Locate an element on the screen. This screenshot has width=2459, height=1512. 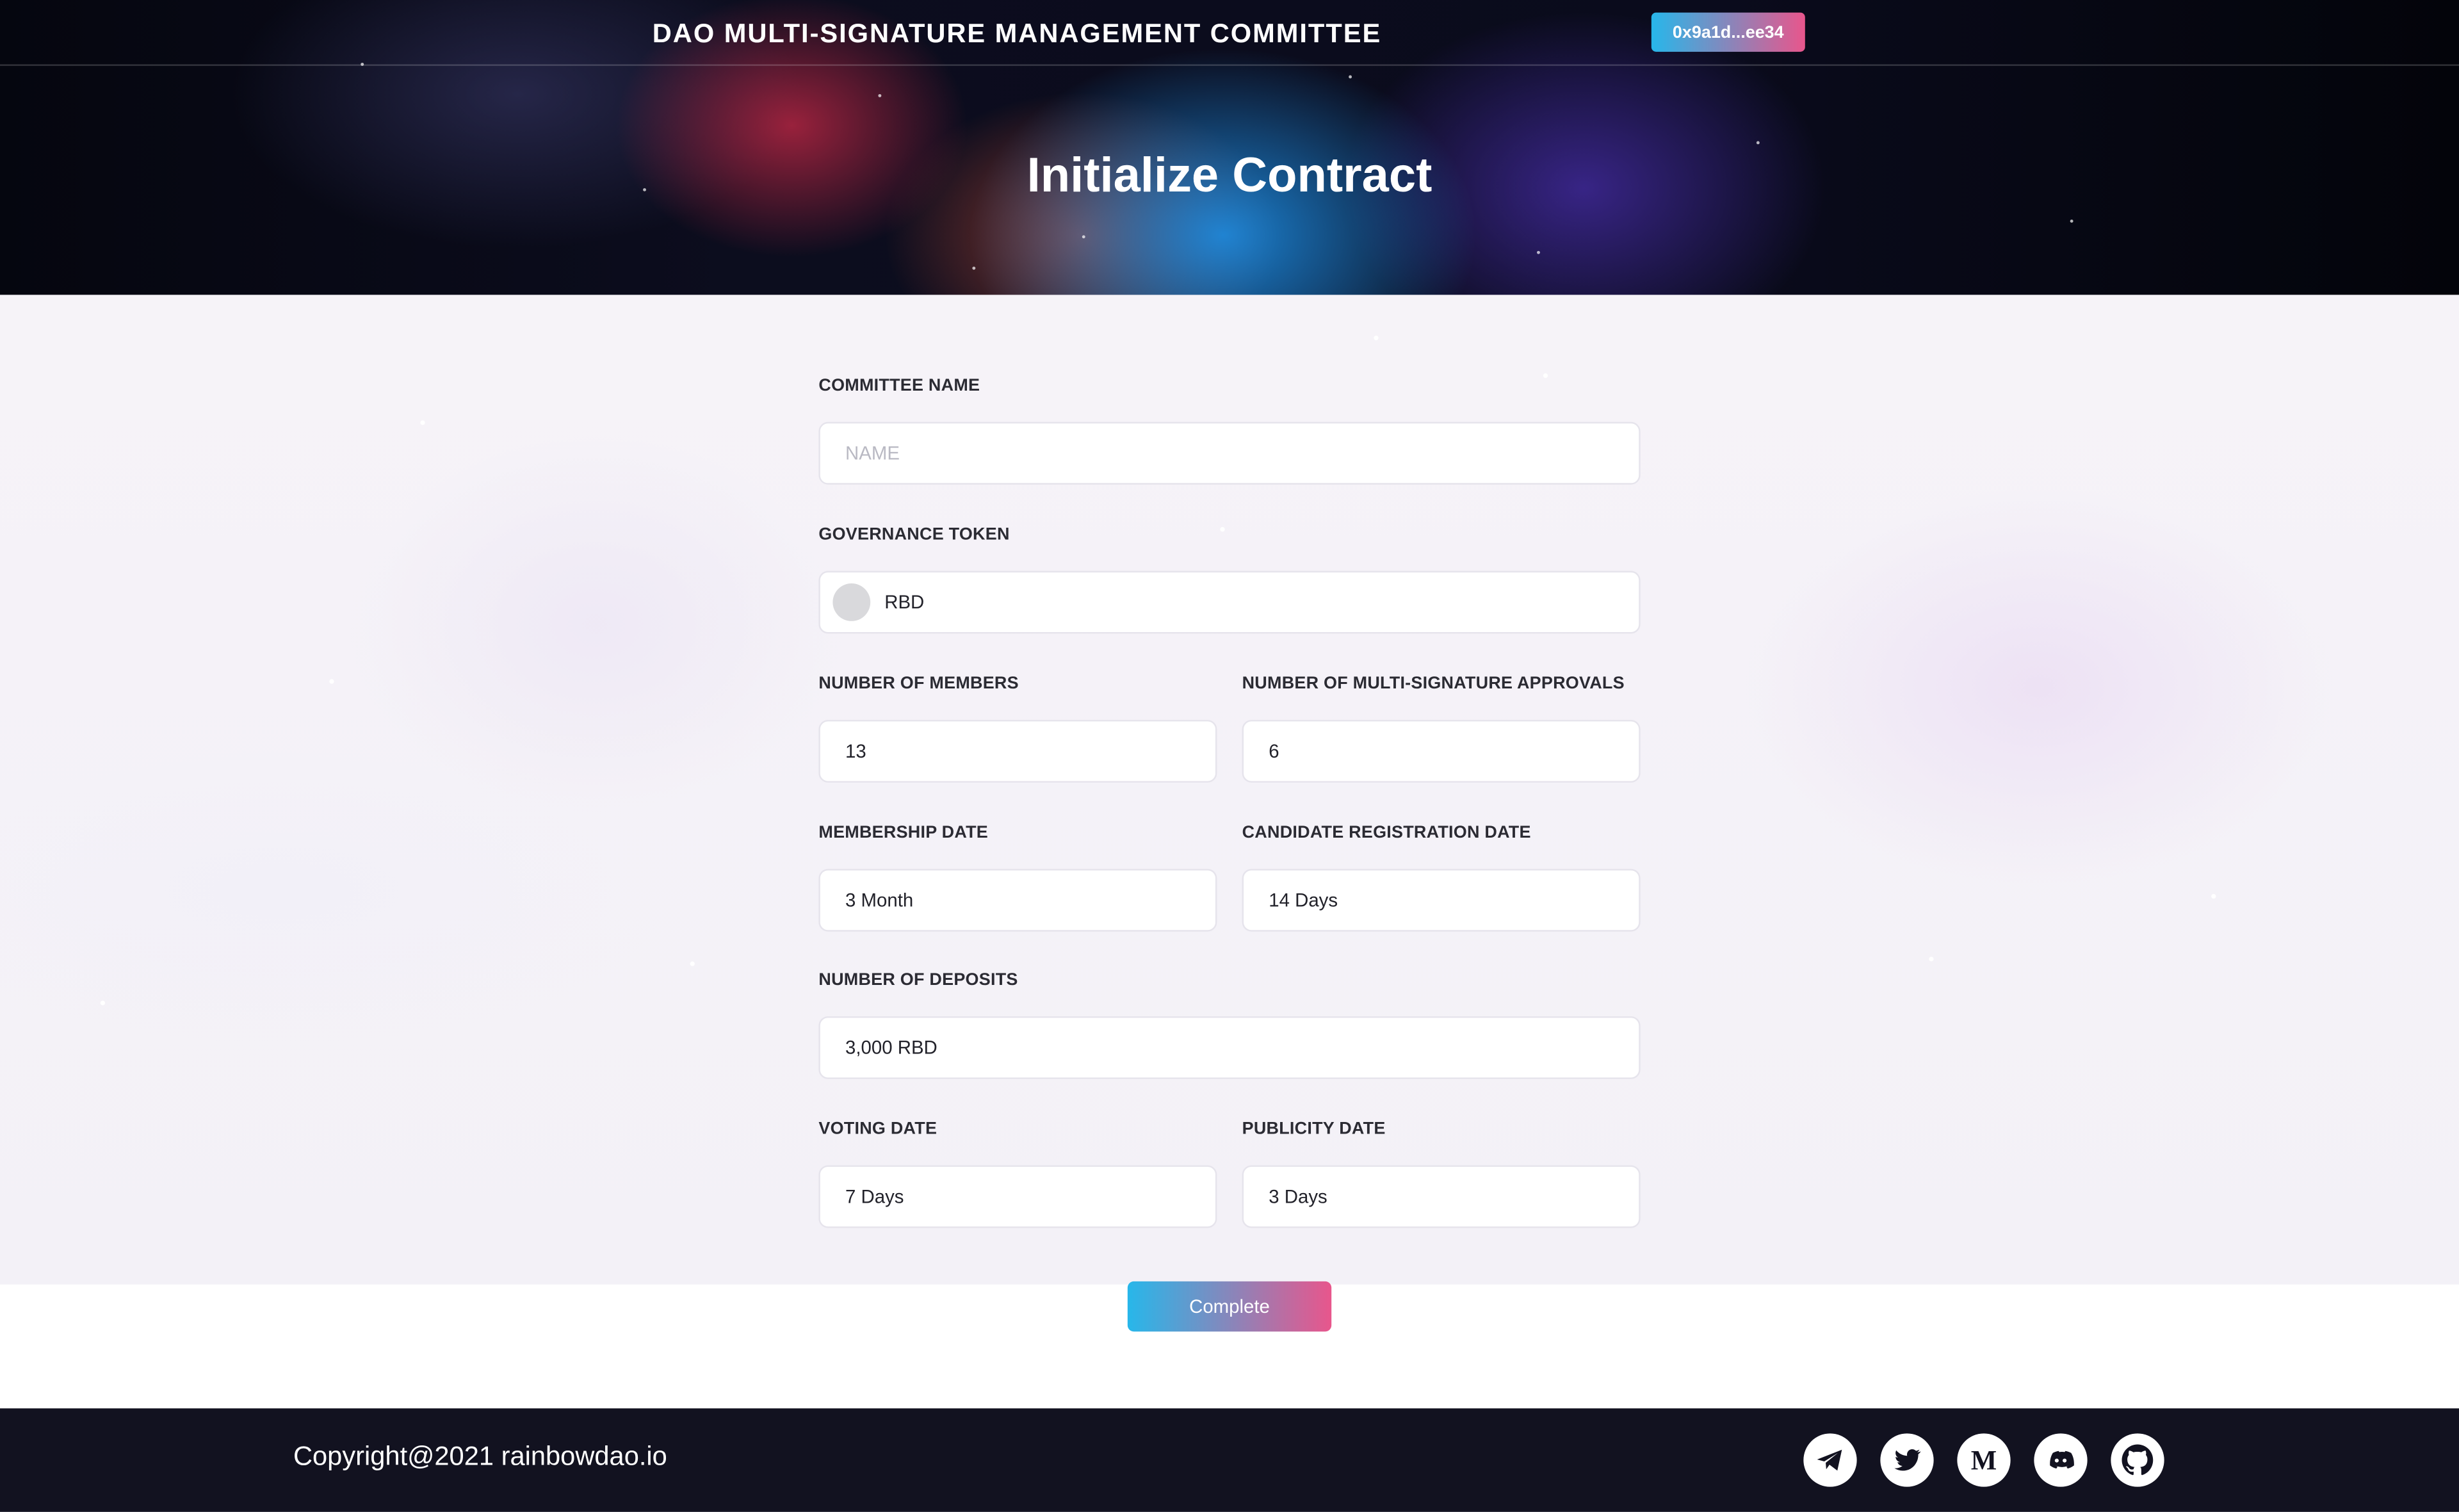
discord-icon is located at coordinates (2061, 1460).